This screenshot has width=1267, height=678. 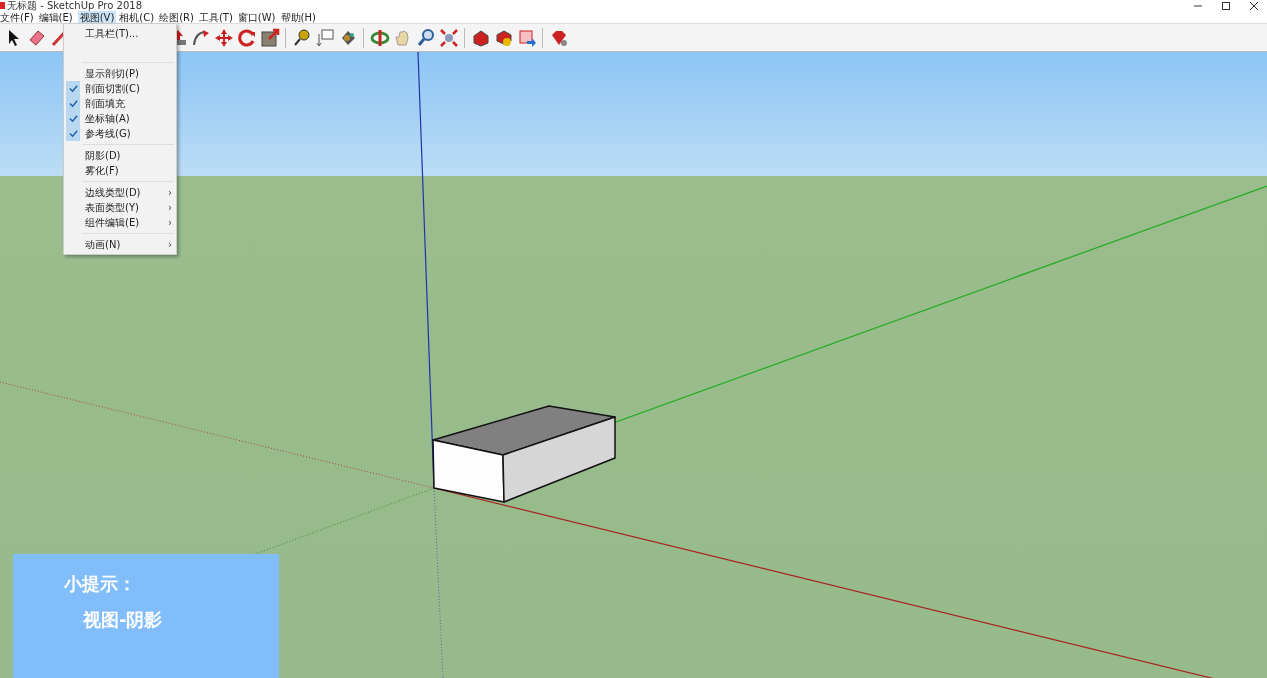 I want to click on menu-bar-item: 编辑(E), so click(x=58, y=17).